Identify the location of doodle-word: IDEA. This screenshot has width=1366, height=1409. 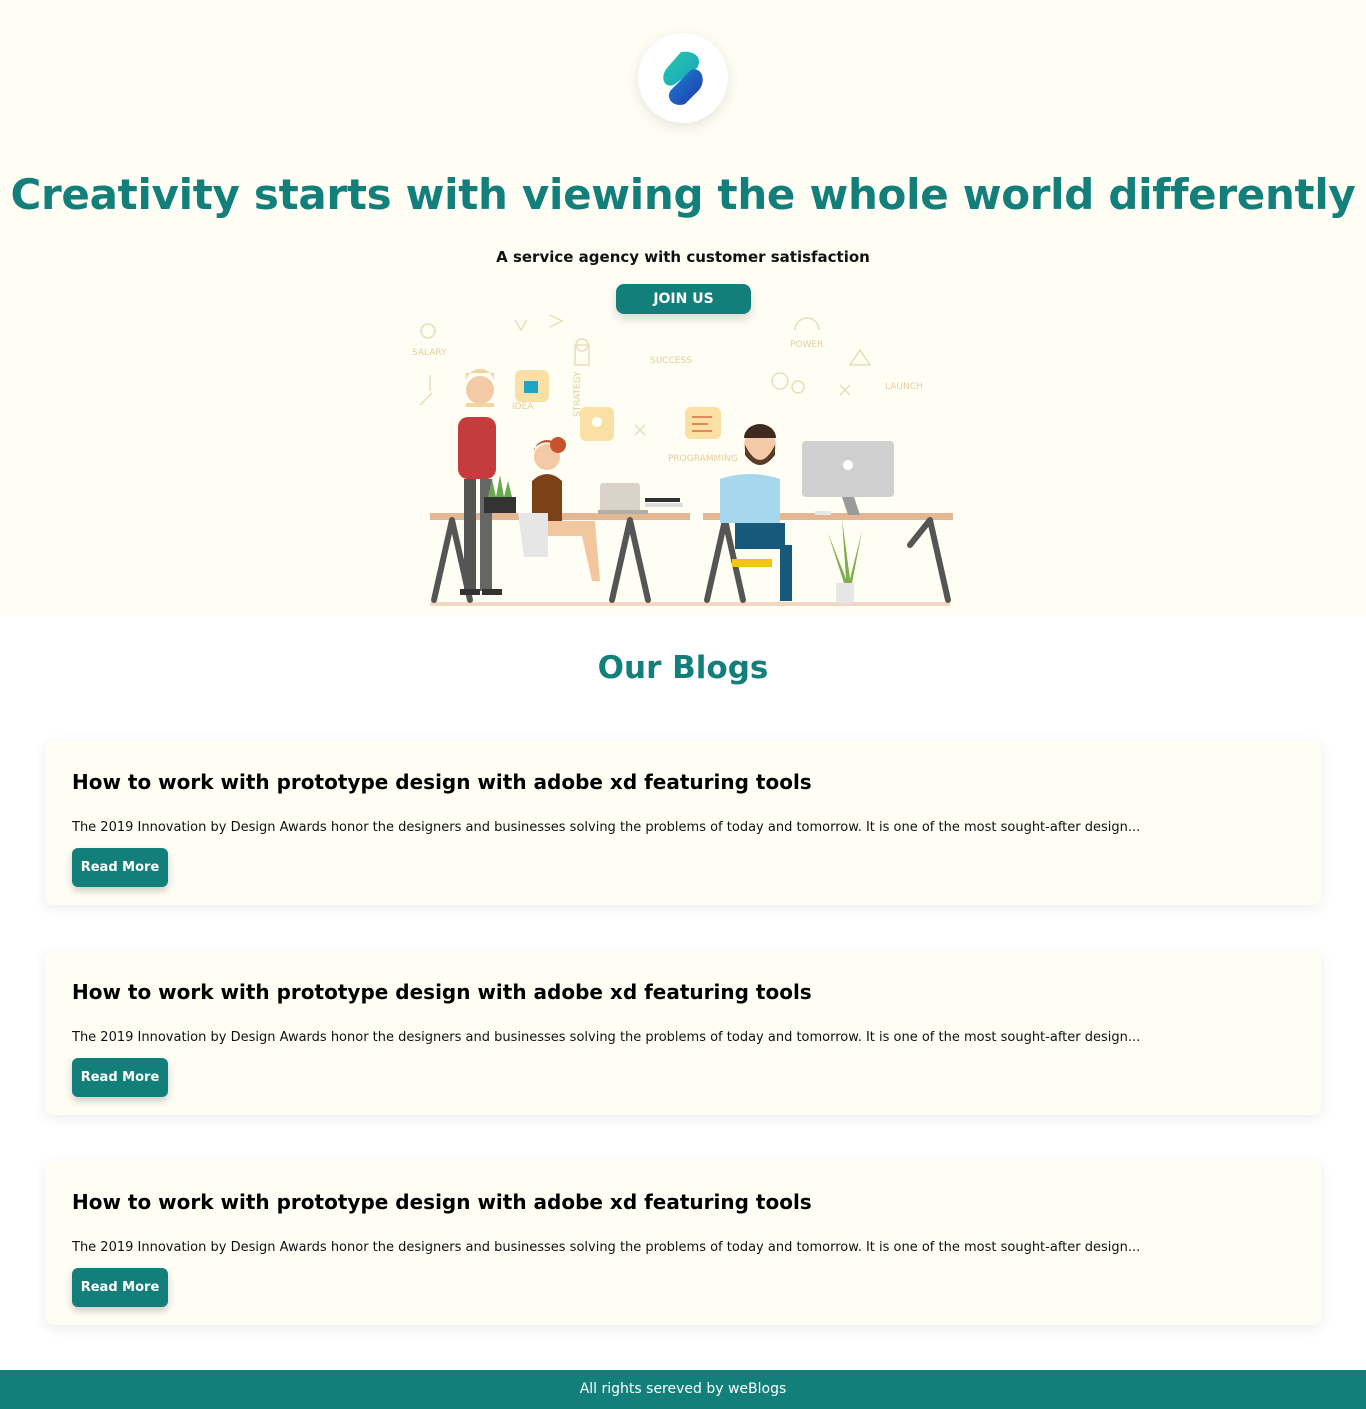
(523, 407).